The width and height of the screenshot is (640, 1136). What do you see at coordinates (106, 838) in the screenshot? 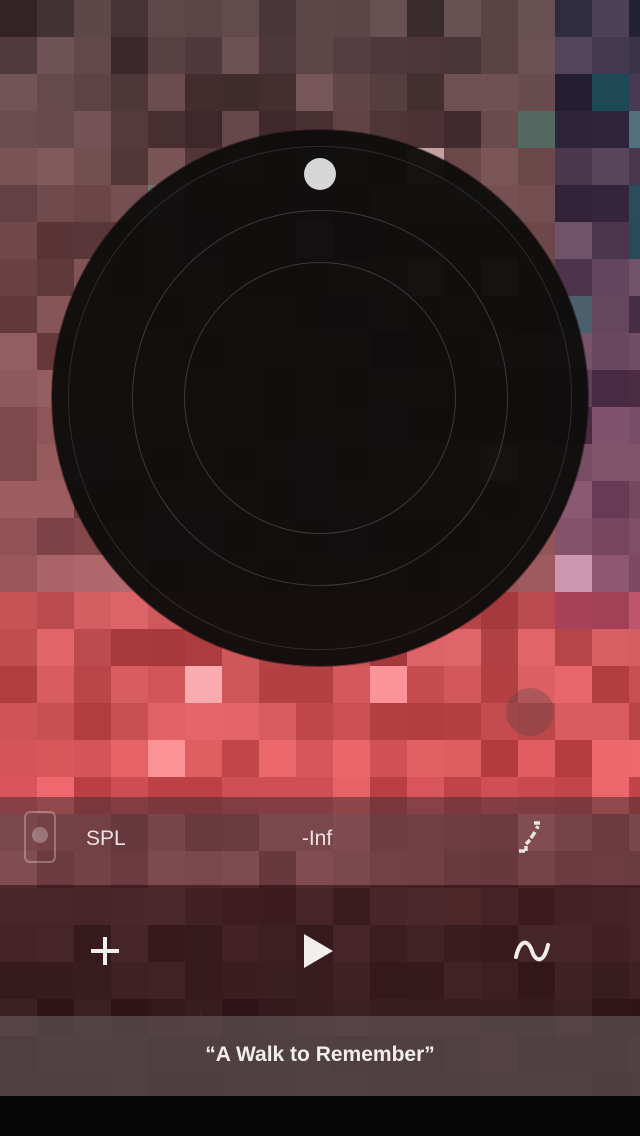
I see `spl-label: SPL` at bounding box center [106, 838].